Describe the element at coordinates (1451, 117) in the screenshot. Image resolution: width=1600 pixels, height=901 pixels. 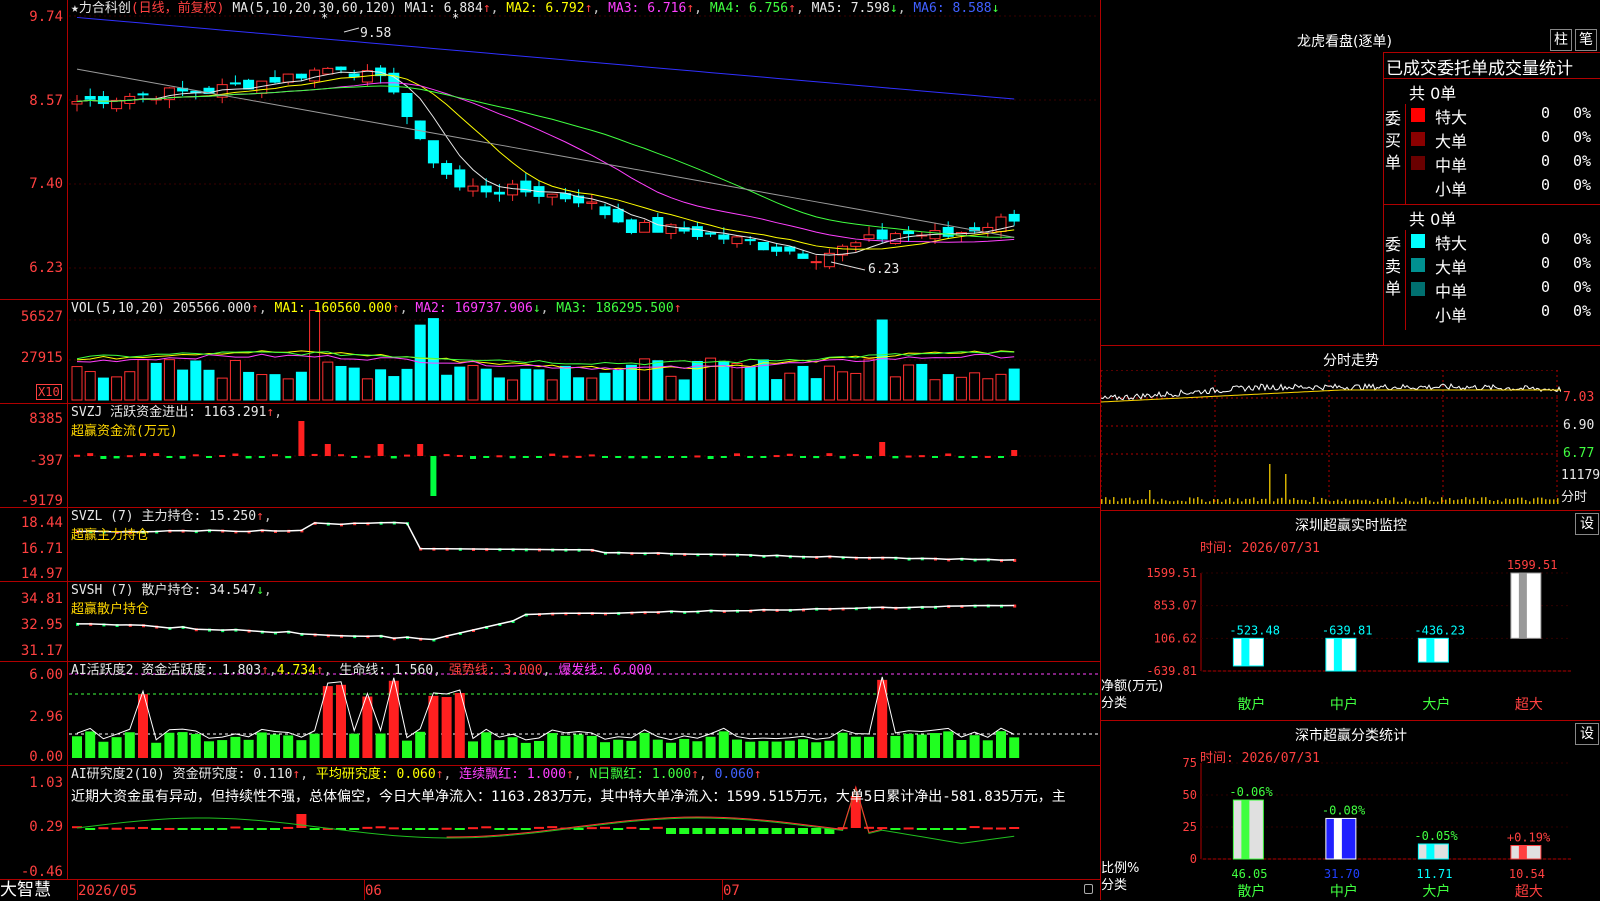
I see `buy-row-label: 特大` at that location.